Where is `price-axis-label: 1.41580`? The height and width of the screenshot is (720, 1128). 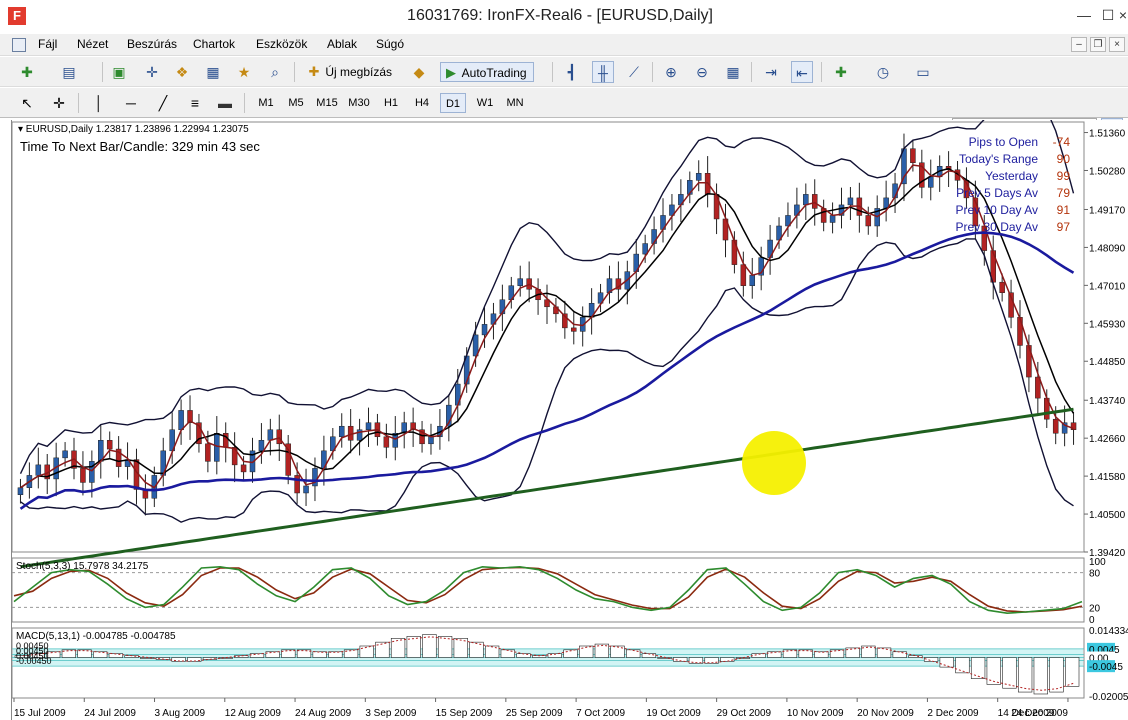
price-axis-label: 1.41580 is located at coordinates (1107, 477).